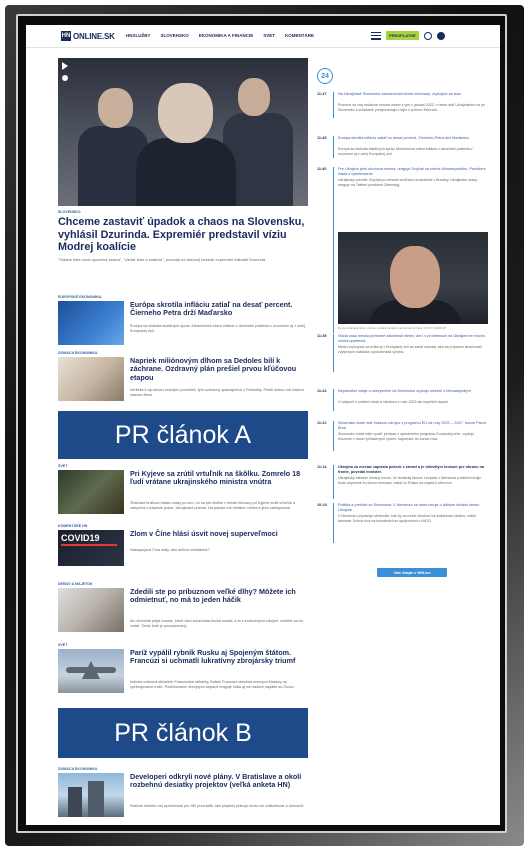 Image resolution: width=529 pixels, height=851 pixels. What do you see at coordinates (322, 138) in the screenshot?
I see `live-time: 11:45` at bounding box center [322, 138].